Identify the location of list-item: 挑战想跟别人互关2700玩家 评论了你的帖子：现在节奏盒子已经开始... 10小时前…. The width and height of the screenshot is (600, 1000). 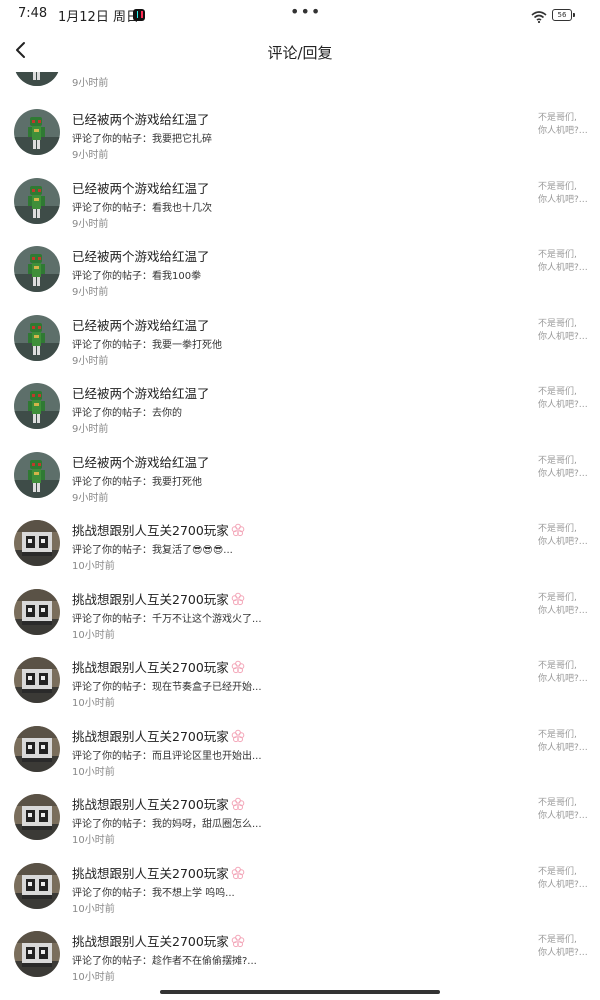
(300, 690).